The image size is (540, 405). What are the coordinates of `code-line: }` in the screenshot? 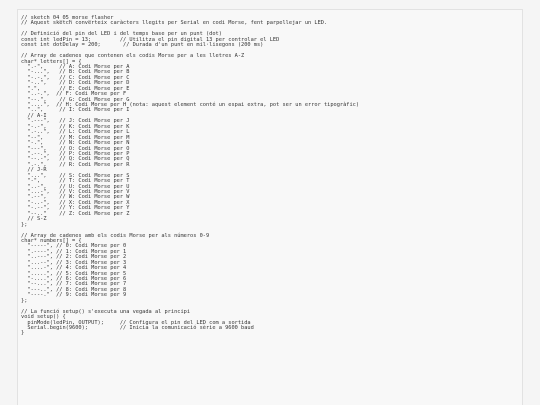 It's located at (23, 333).